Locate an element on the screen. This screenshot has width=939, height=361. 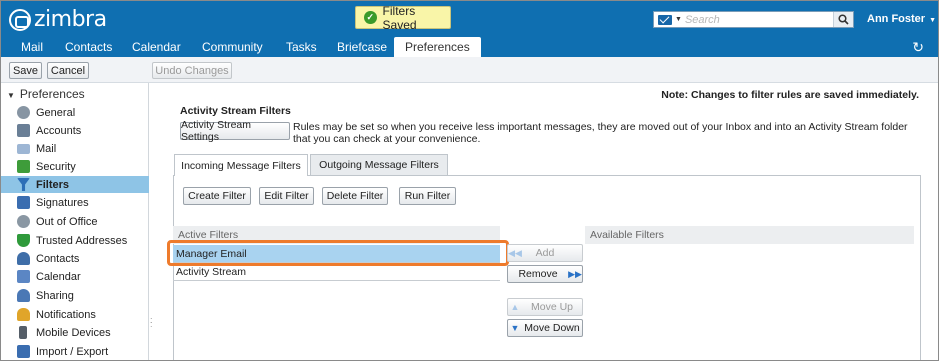
search-input: Search is located at coordinates (759, 20).